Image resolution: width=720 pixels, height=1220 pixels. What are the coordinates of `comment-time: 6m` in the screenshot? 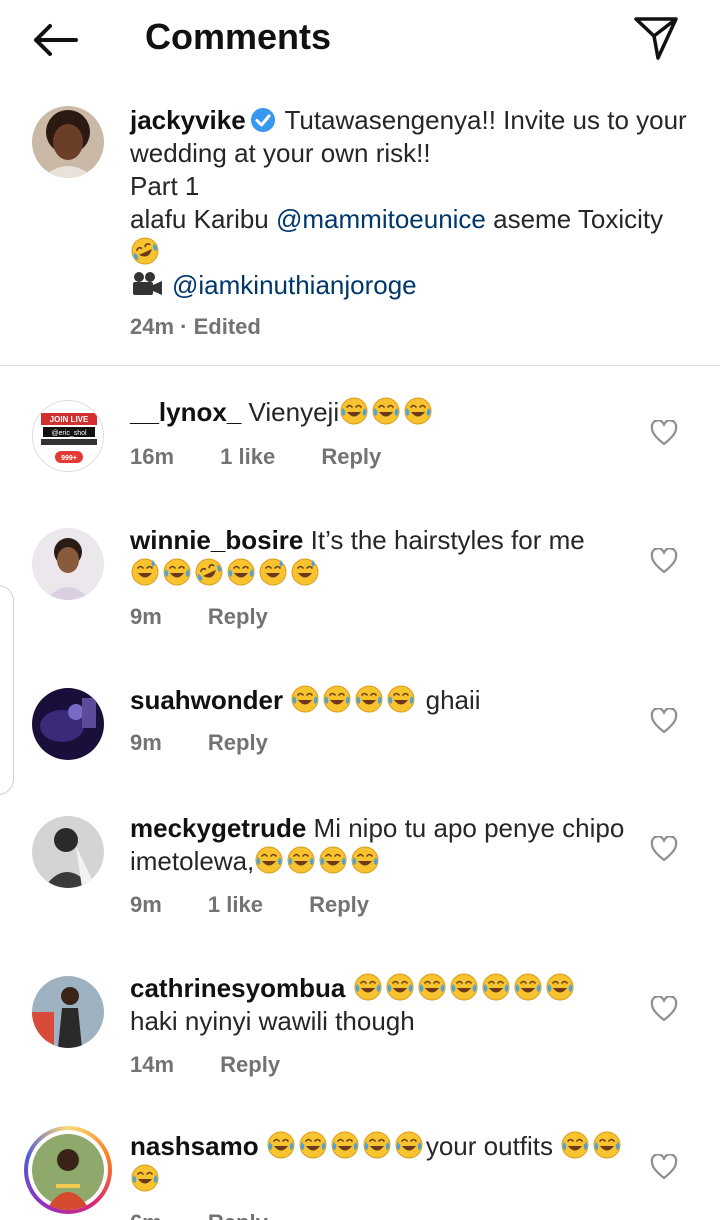 It's located at (146, 1215).